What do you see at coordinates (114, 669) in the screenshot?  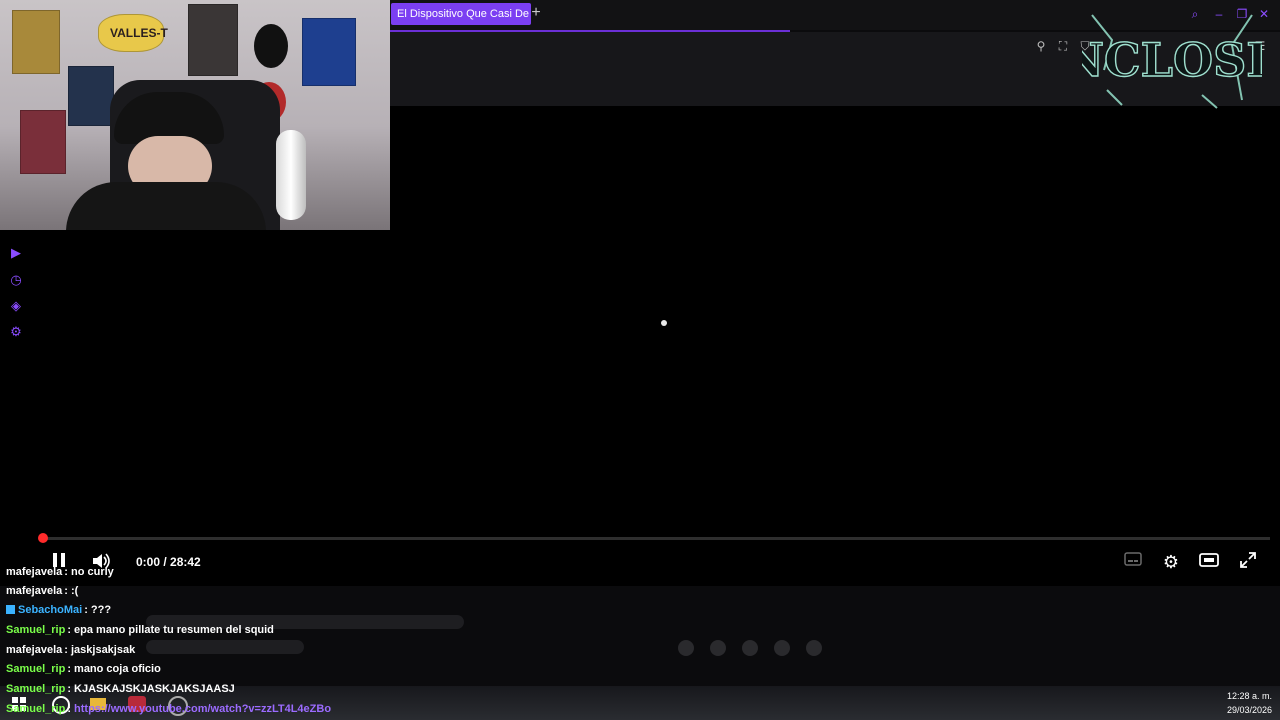 I see `chat-text: : mano coja oficio` at bounding box center [114, 669].